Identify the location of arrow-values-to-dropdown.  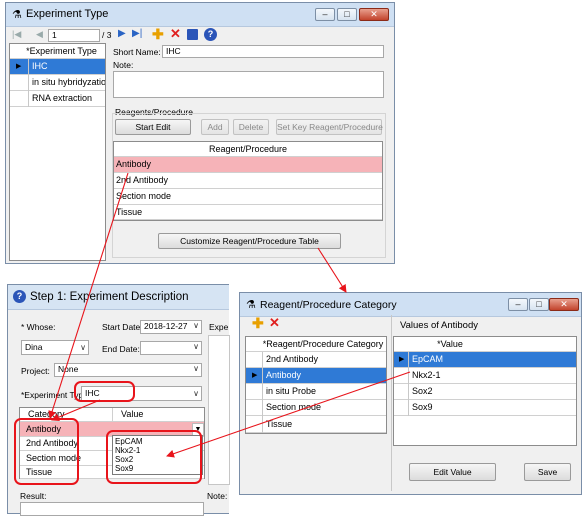
(288, 414).